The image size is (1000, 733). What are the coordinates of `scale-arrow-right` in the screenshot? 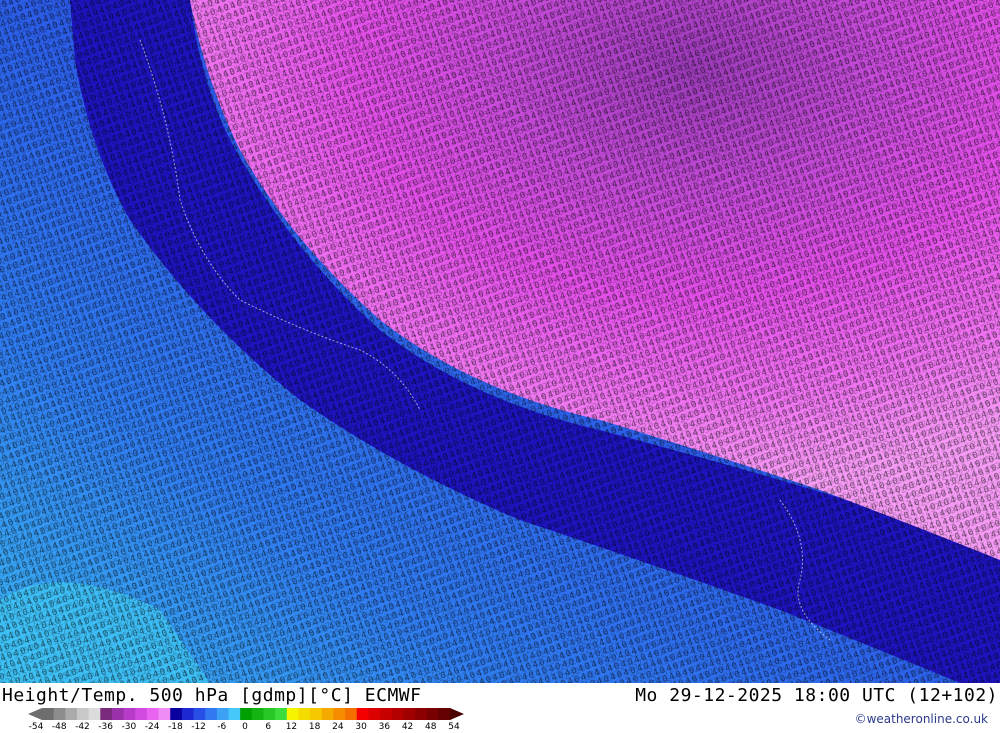 It's located at (457, 714).